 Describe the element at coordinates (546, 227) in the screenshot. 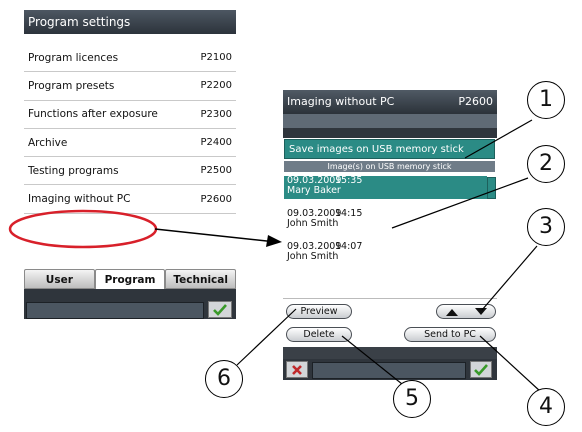

I see `callout-3: 3` at that location.